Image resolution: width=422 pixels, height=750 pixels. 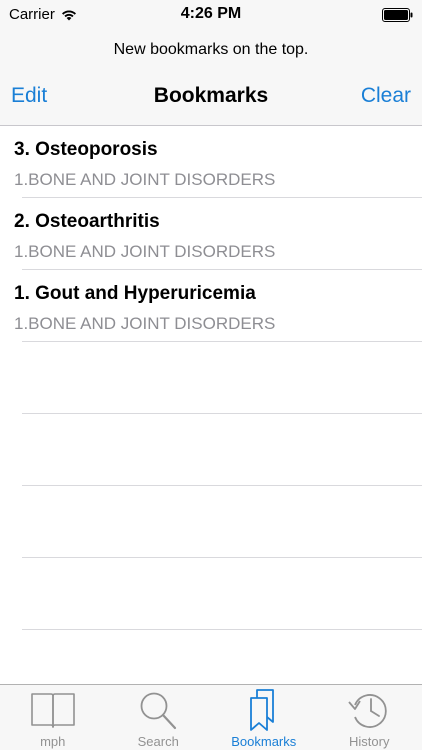 What do you see at coordinates (261, 710) in the screenshot?
I see `bookmarks-icon` at bounding box center [261, 710].